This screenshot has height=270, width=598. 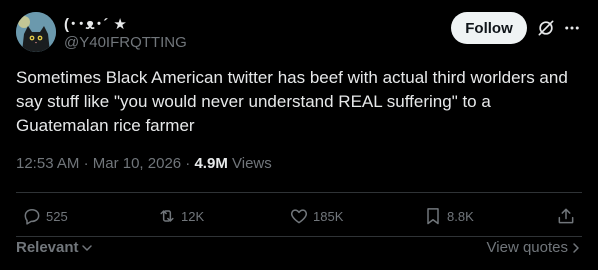 I want to click on like-icon, so click(x=299, y=216).